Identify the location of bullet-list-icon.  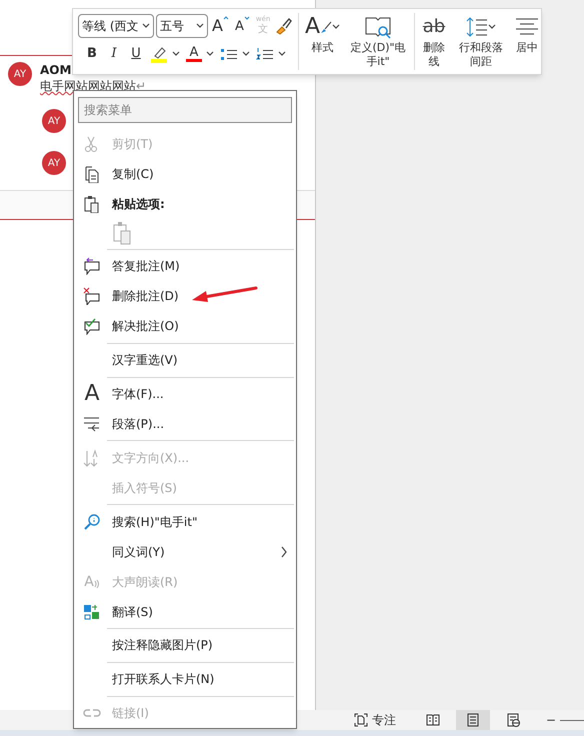
(229, 54).